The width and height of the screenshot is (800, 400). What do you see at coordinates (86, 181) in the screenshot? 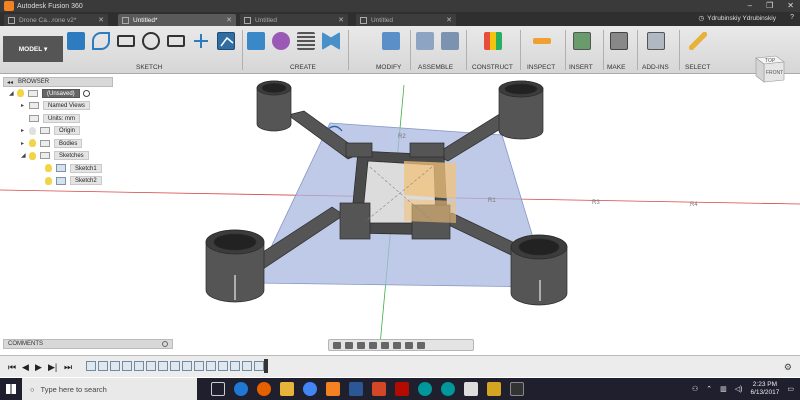
I see `tree-item-label: Sketch2` at bounding box center [86, 181].